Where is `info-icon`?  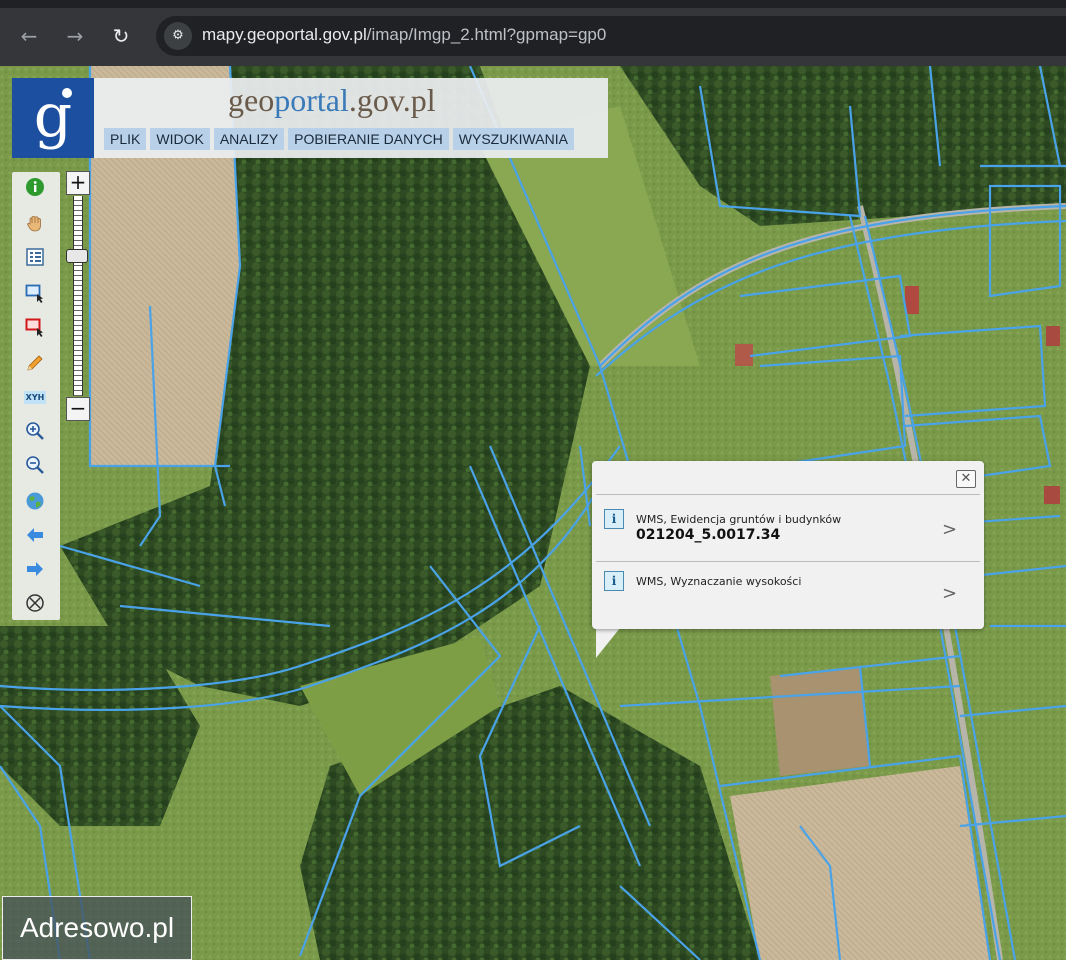 info-icon is located at coordinates (35, 187).